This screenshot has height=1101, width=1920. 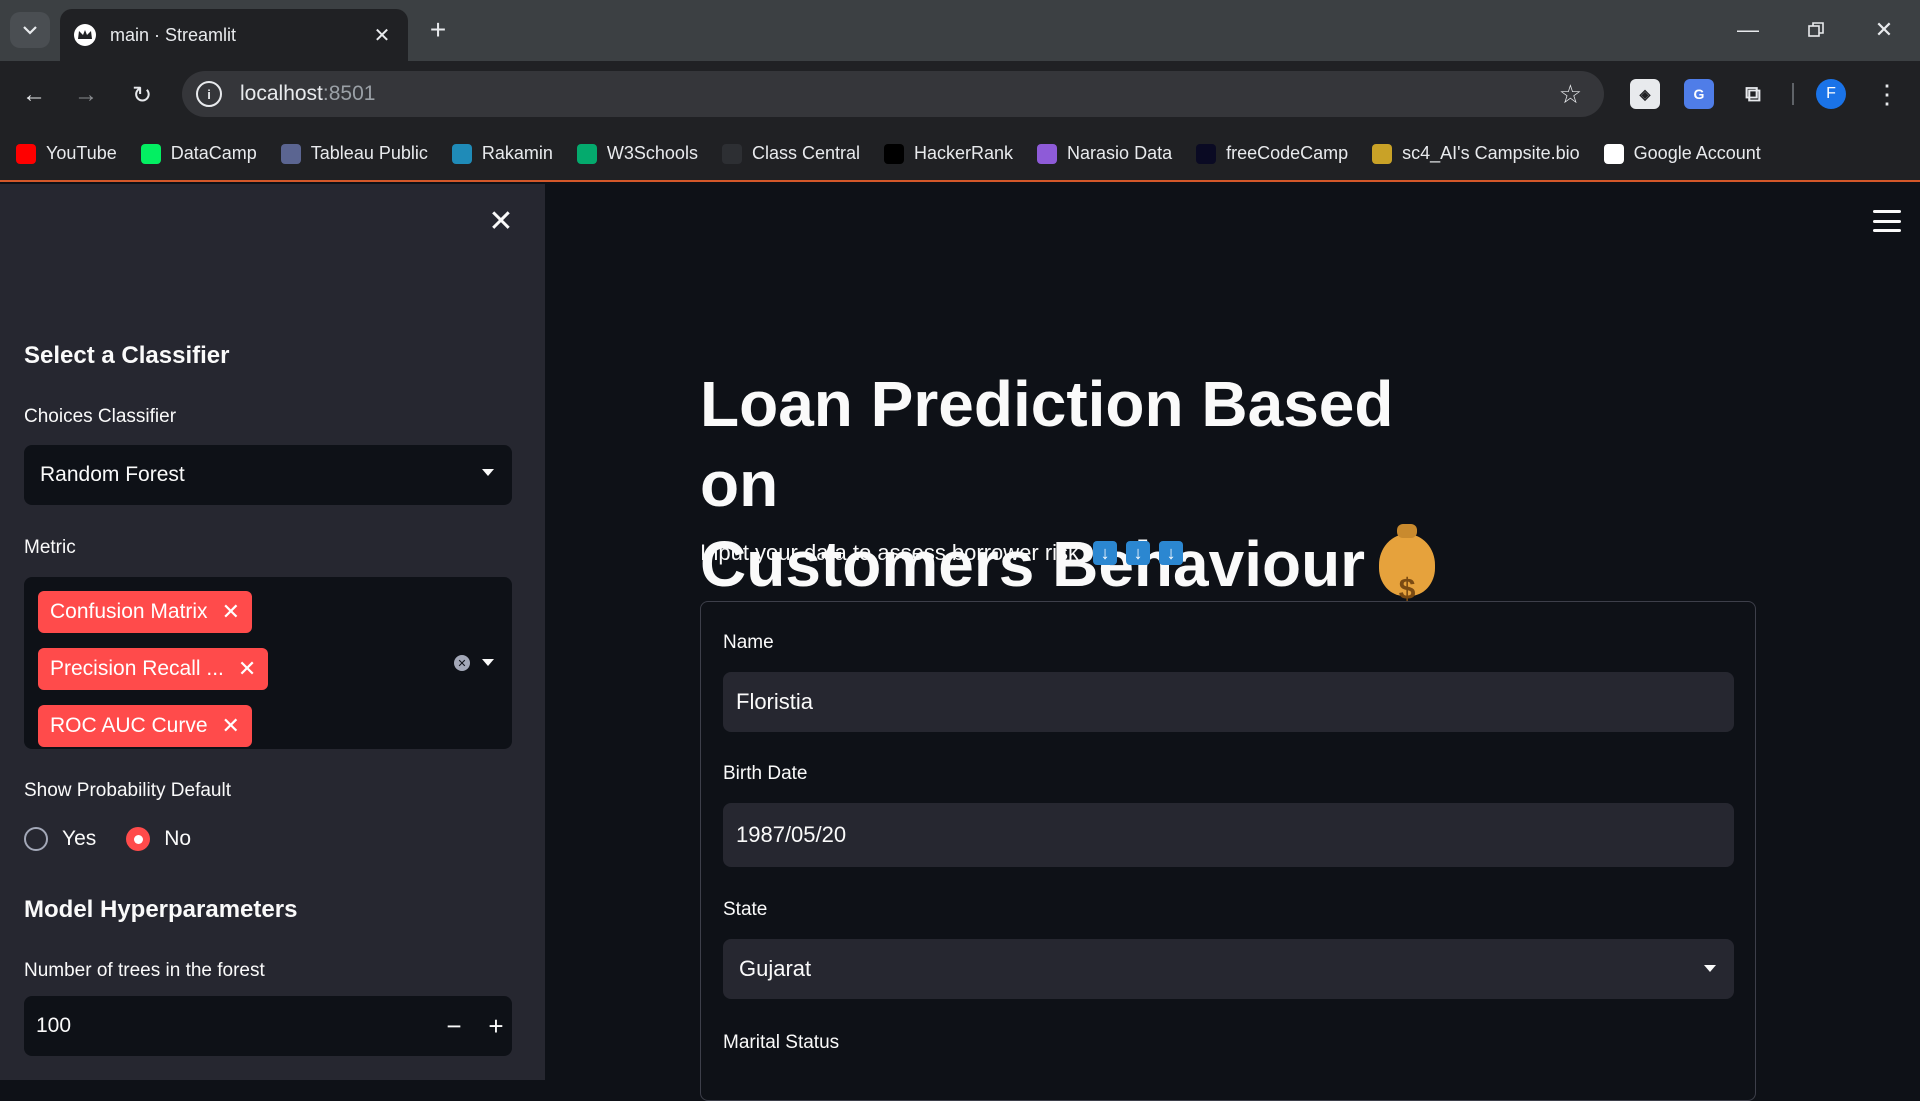 I want to click on state-select: Gujarat, so click(x=1228, y=969).